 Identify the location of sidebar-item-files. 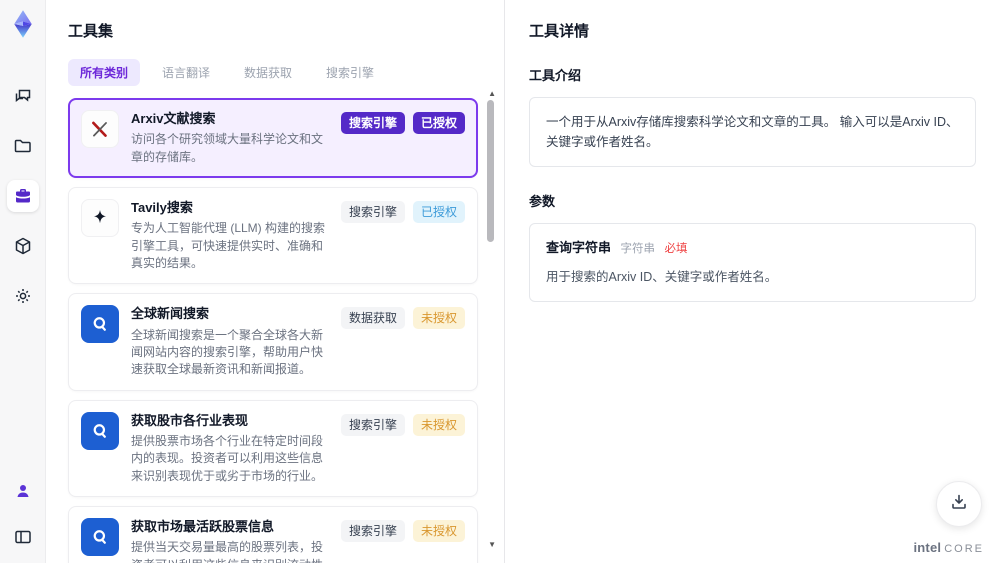
(23, 146).